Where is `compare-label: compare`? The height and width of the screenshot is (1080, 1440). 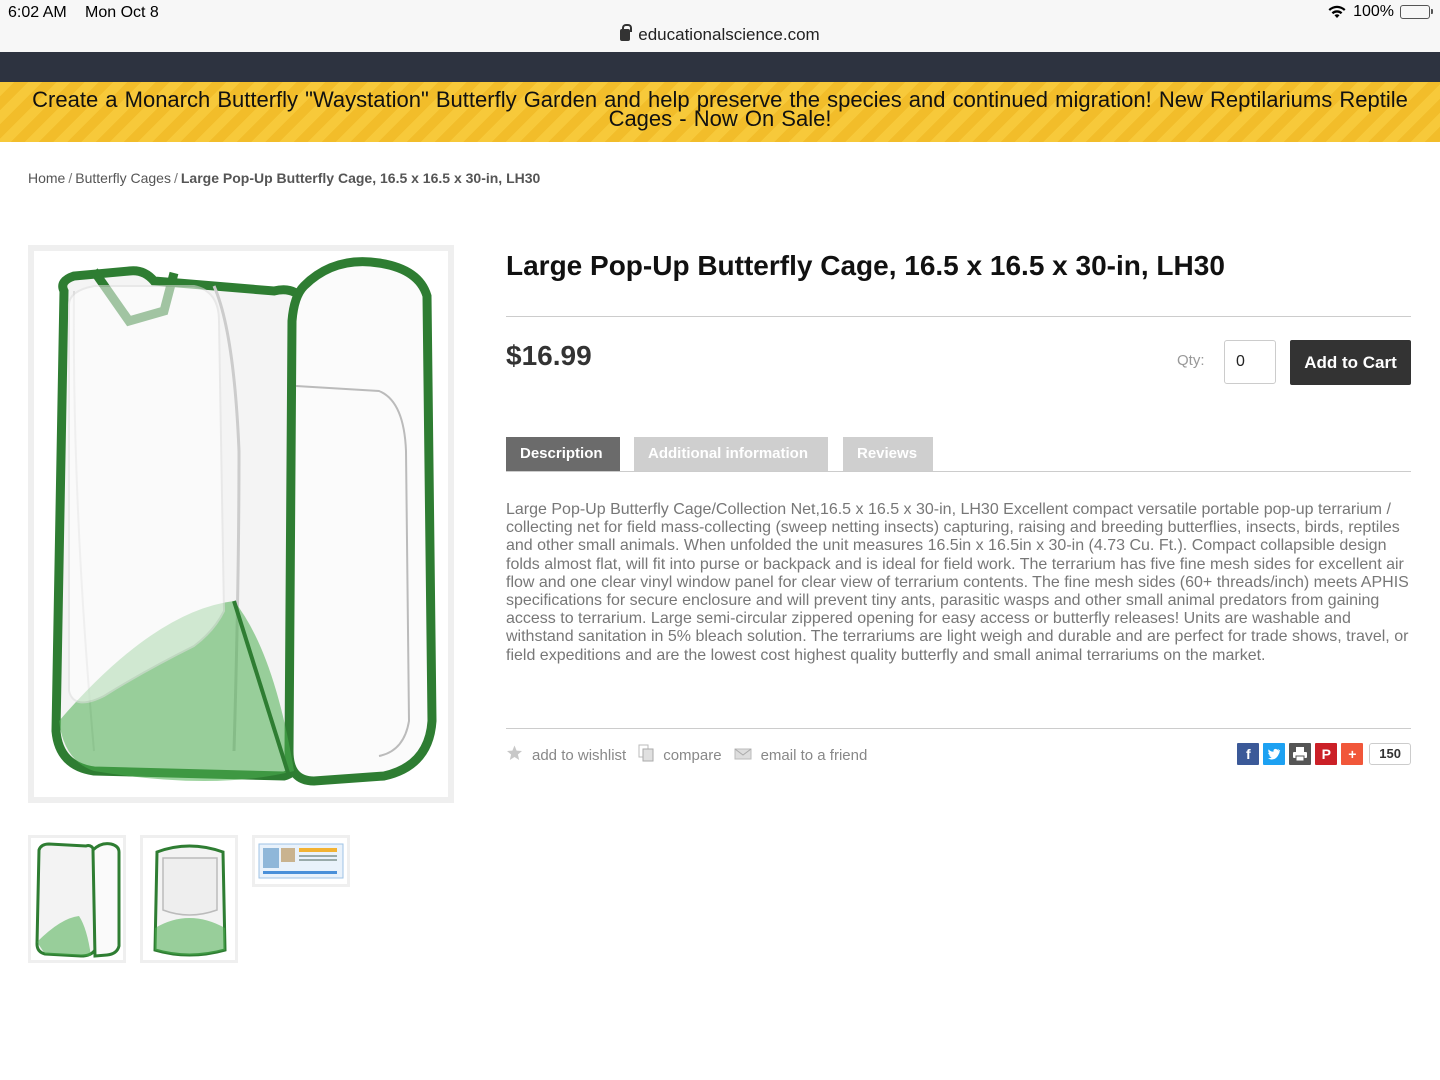 compare-label: compare is located at coordinates (692, 755).